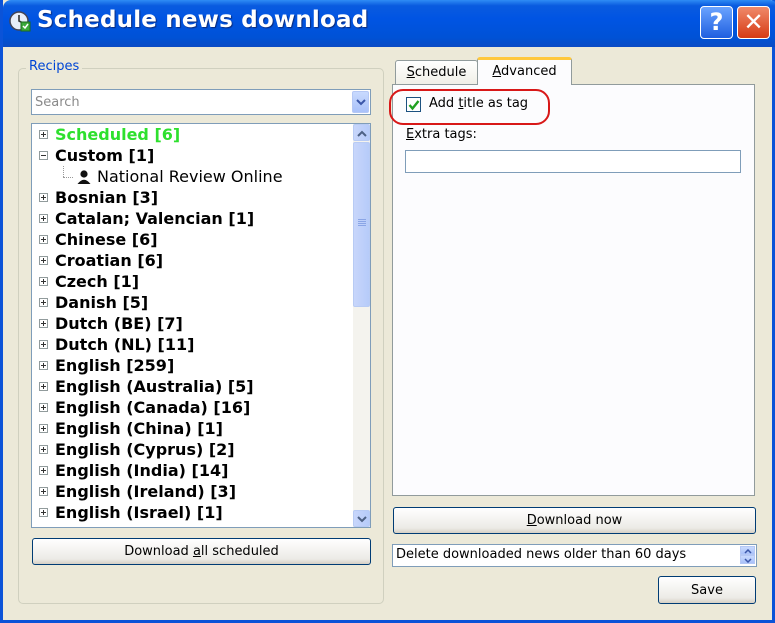 This screenshot has height=623, width=775. I want to click on tree-category-item: Dutch (NL) [11], so click(193, 344).